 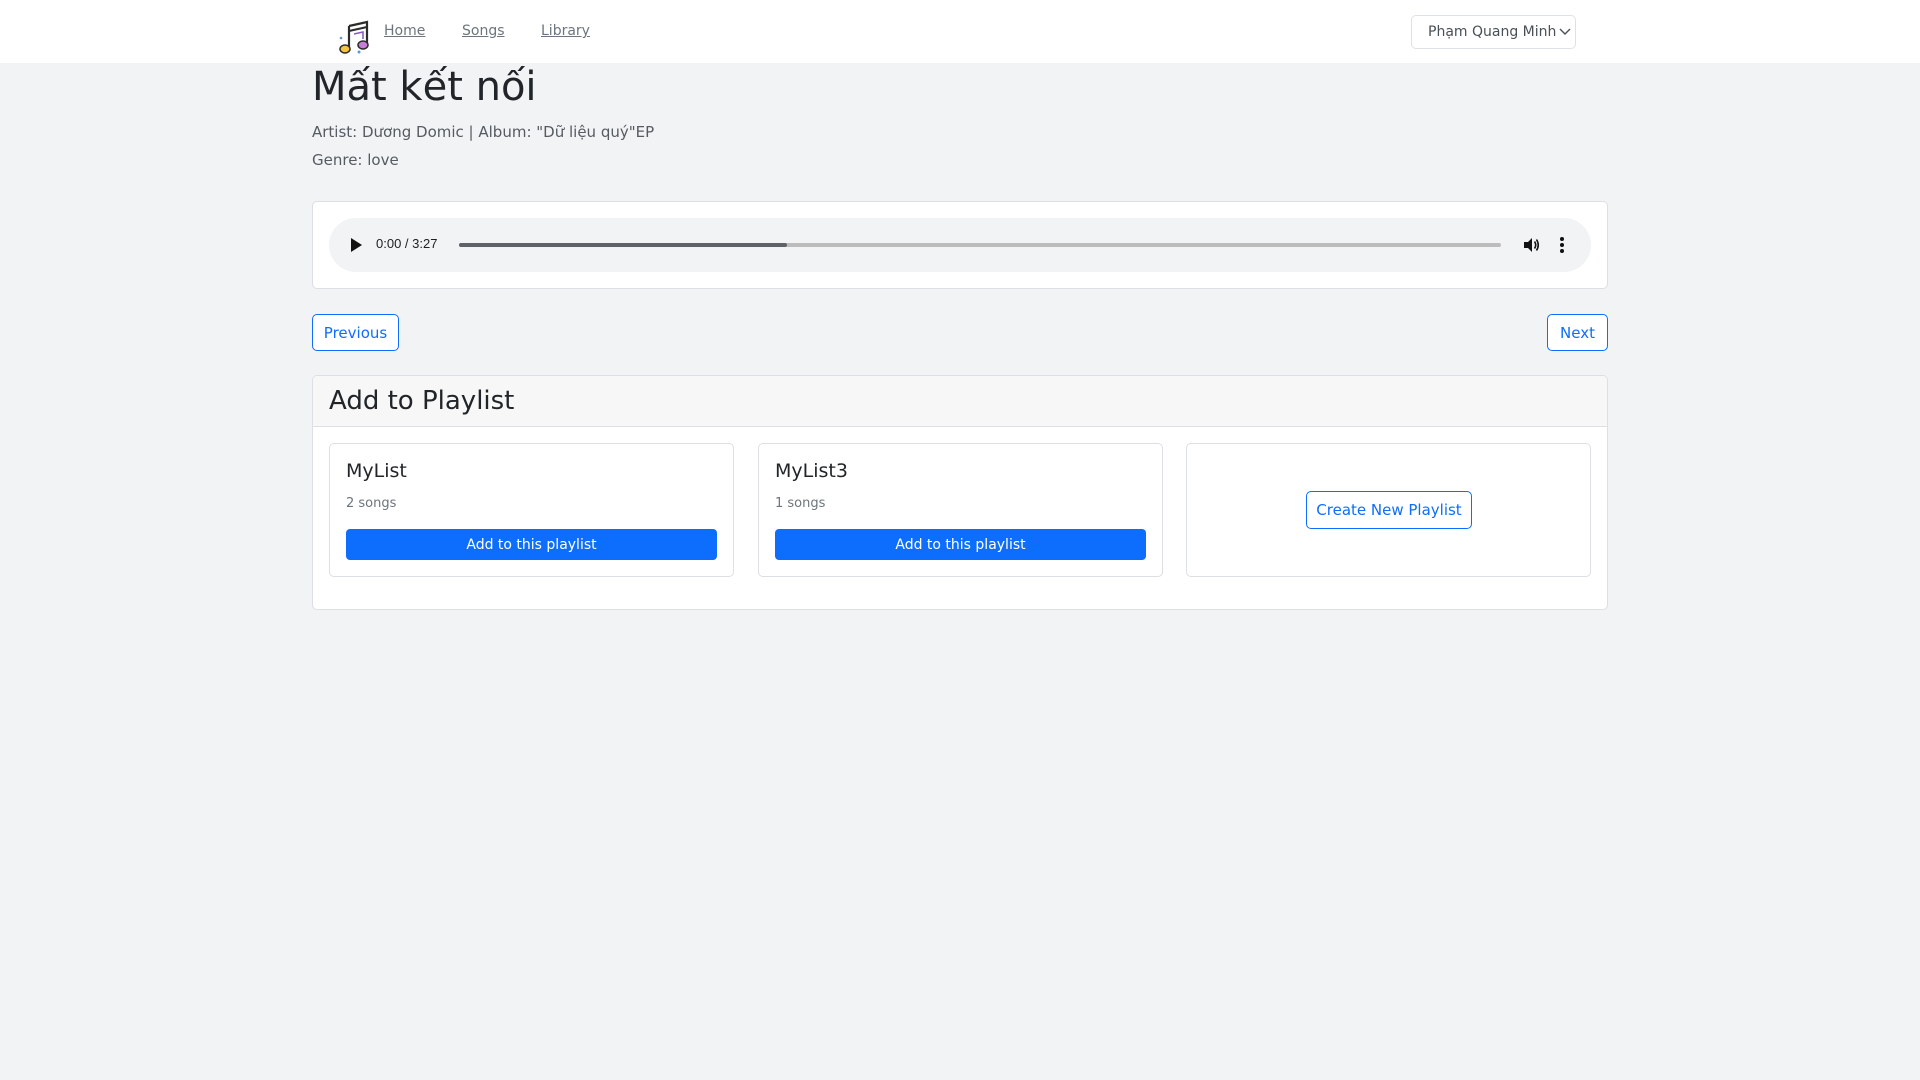 I want to click on nav-link-home: Home, so click(x=404, y=31).